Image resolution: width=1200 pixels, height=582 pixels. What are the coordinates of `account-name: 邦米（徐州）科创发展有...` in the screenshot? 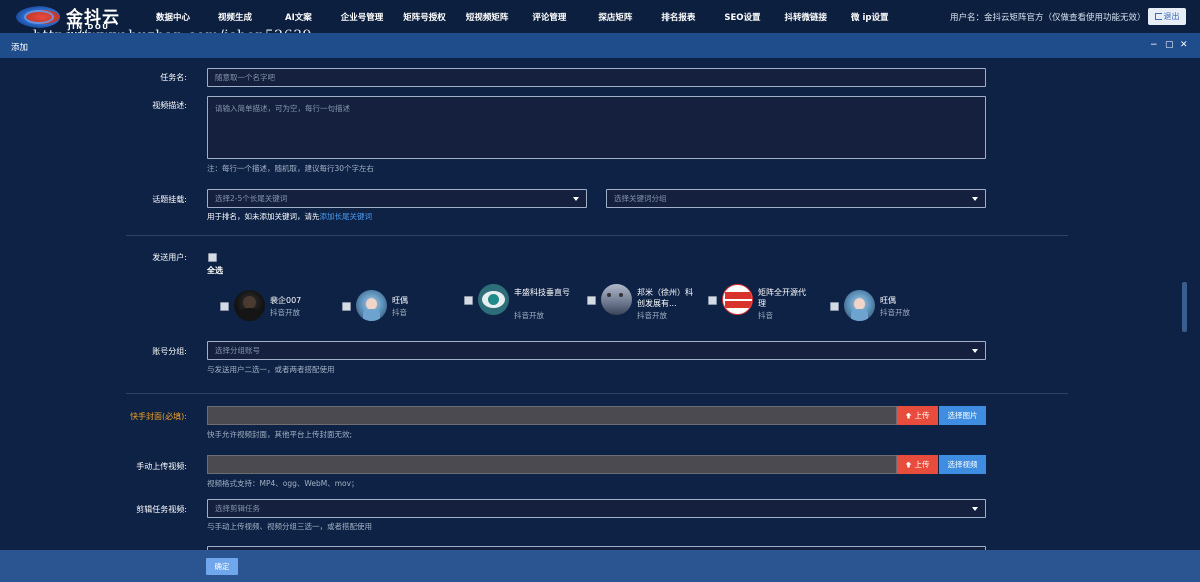 It's located at (665, 298).